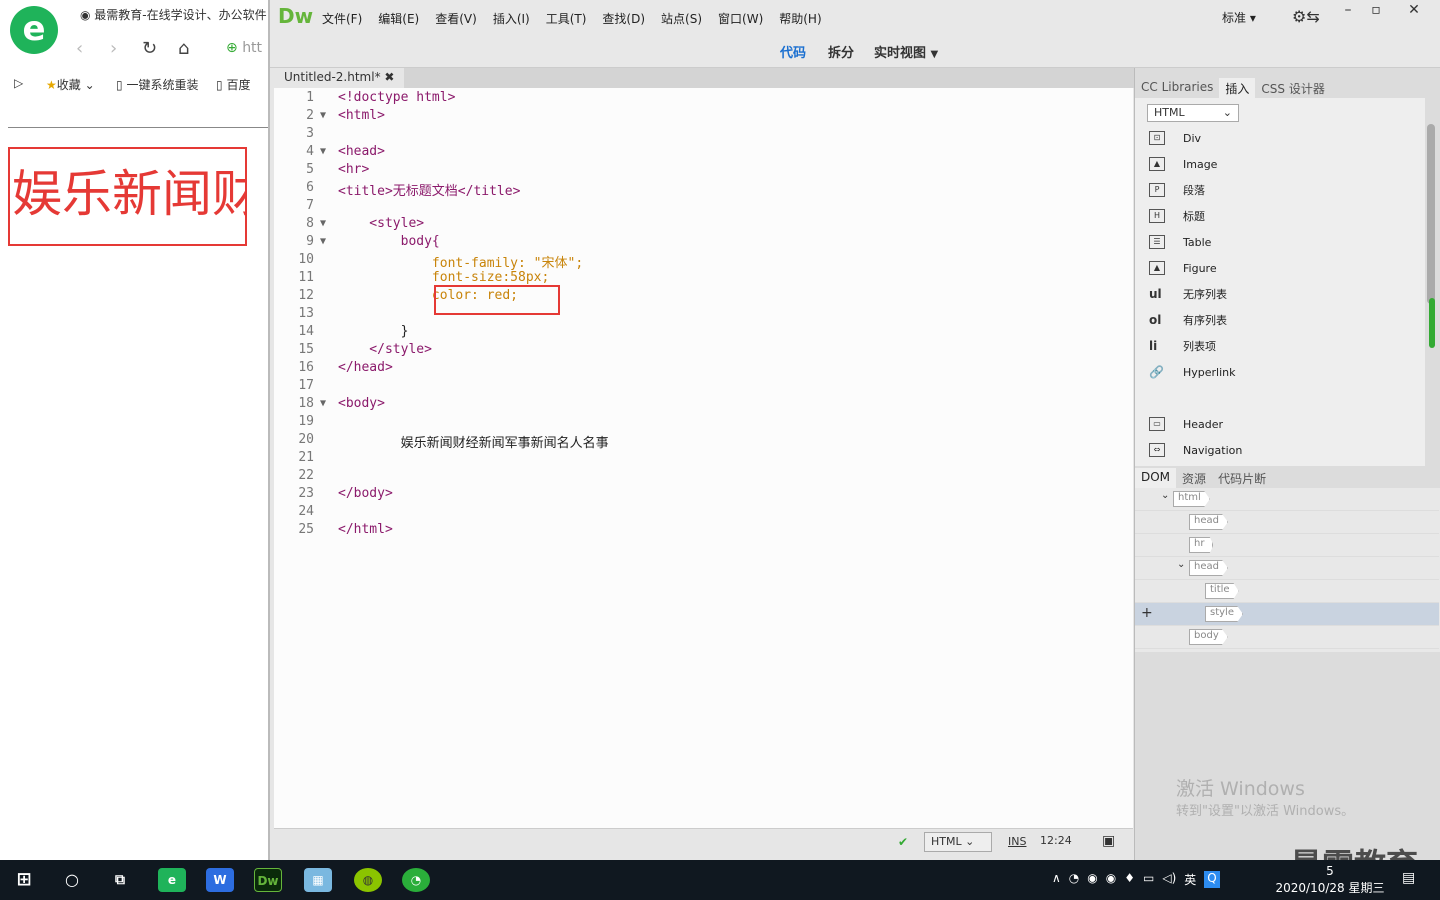  I want to click on insert-heading: H 标题, so click(1177, 216).